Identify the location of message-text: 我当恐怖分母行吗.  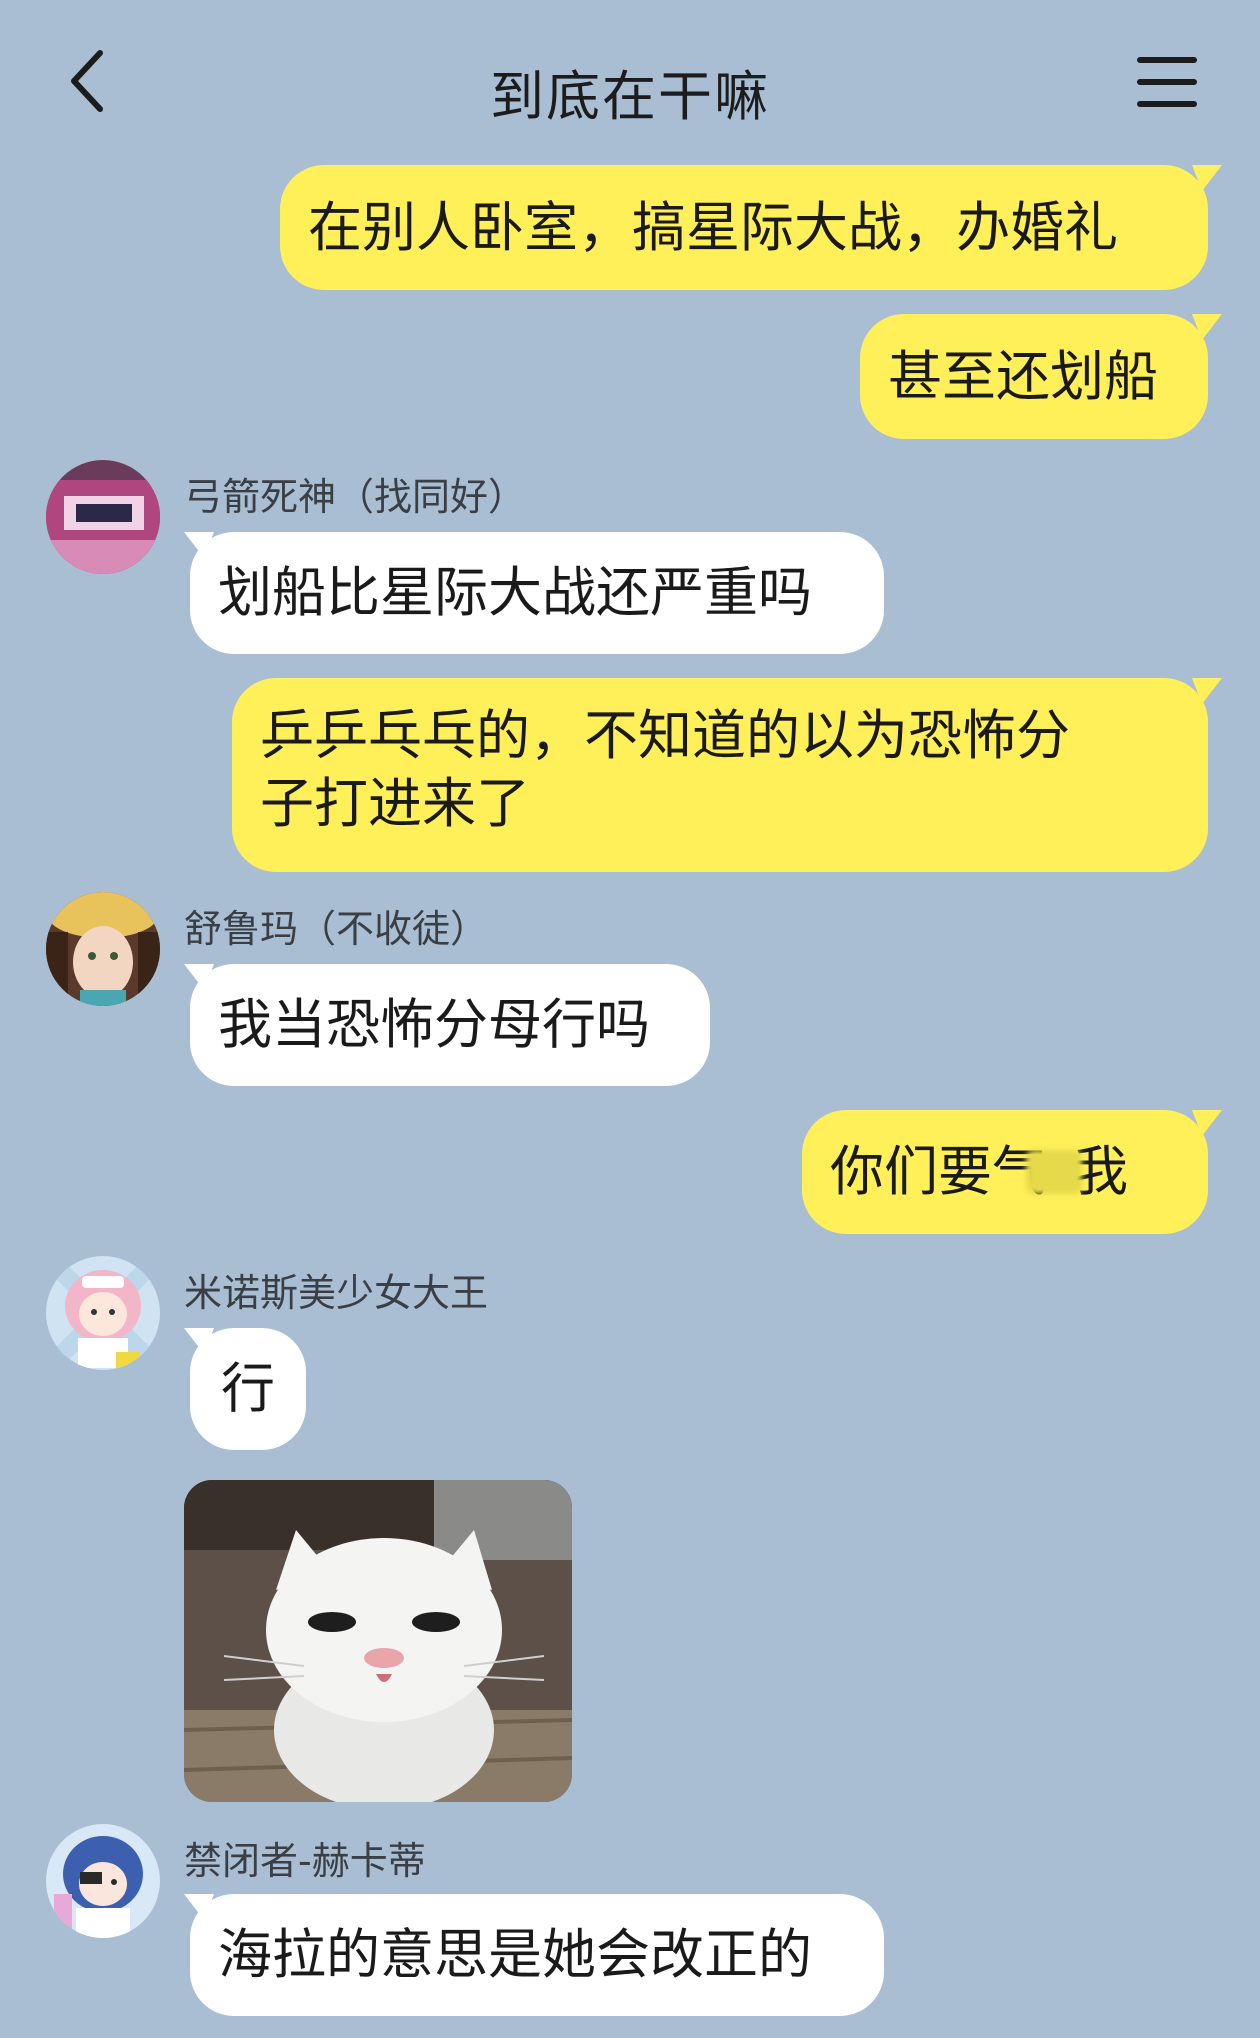
(434, 1024).